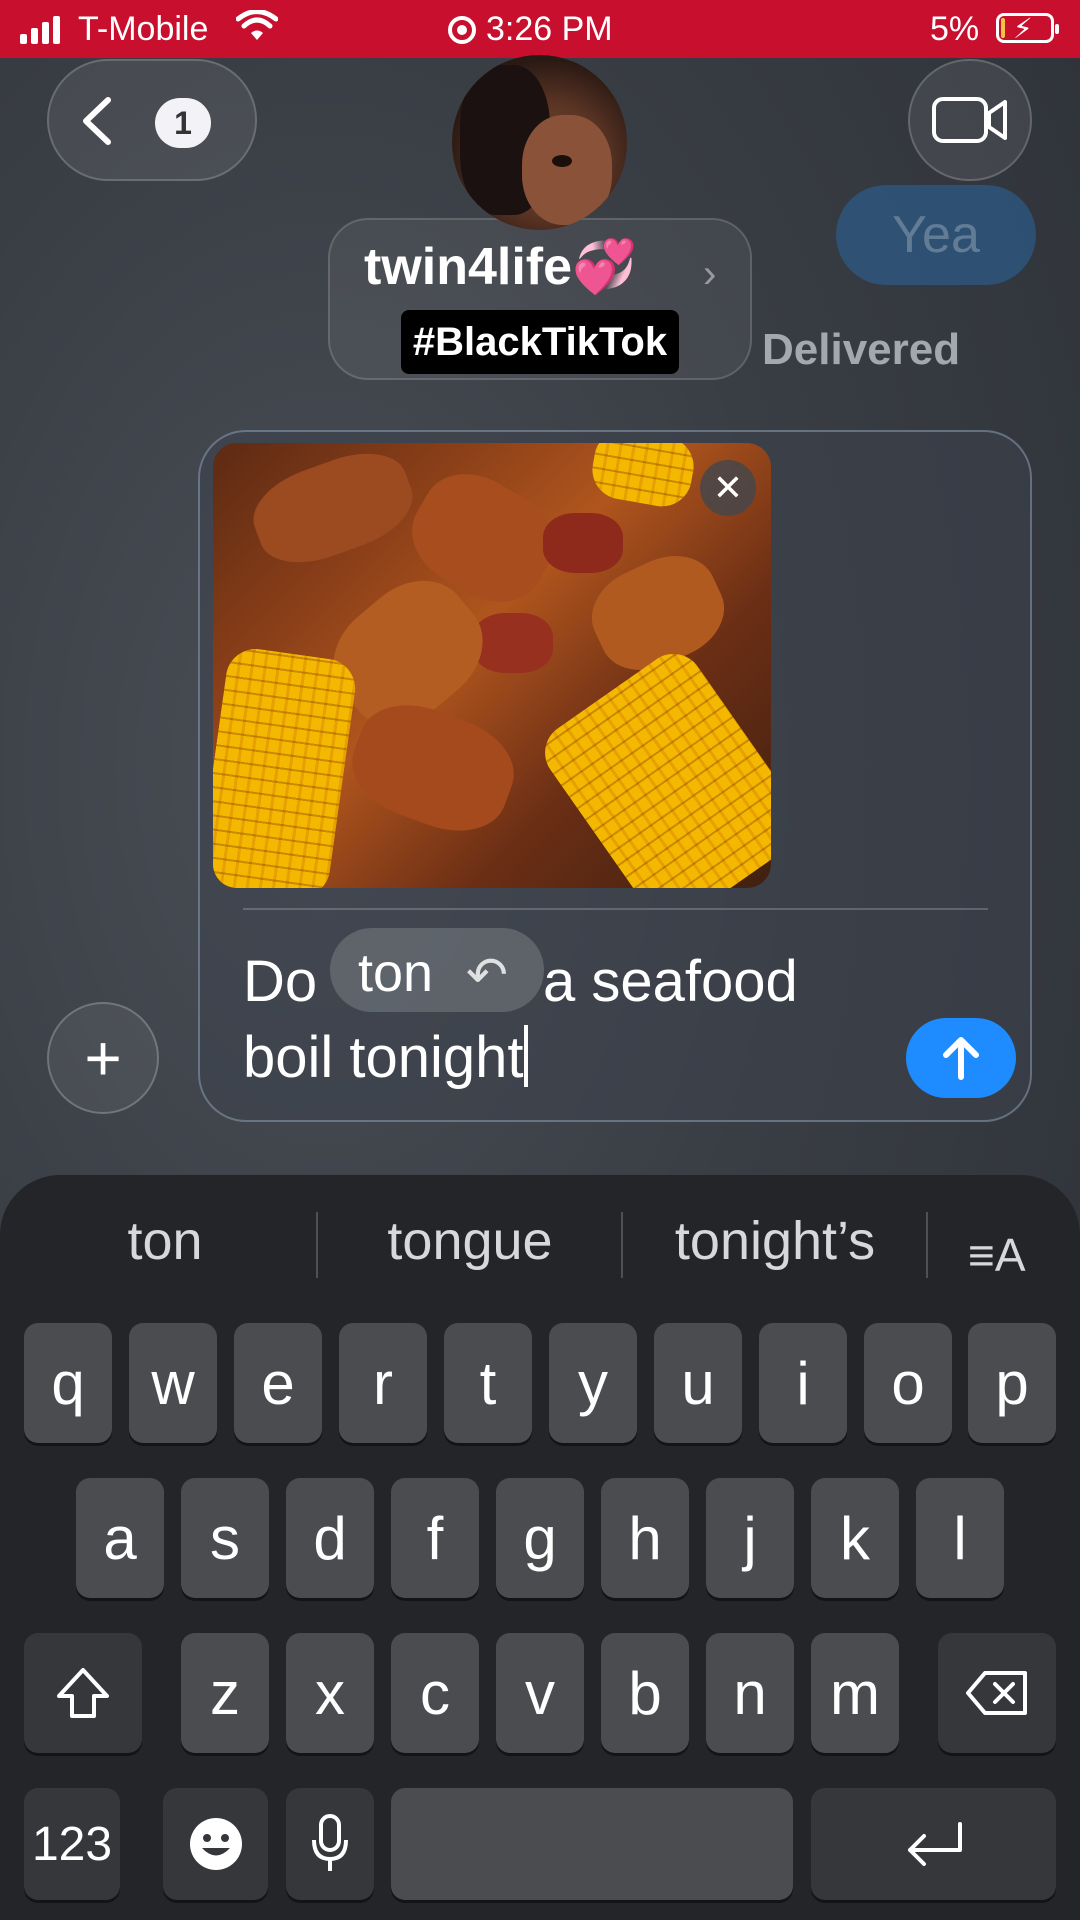 The width and height of the screenshot is (1080, 1920). I want to click on message-prefix: Do, so click(280, 981).